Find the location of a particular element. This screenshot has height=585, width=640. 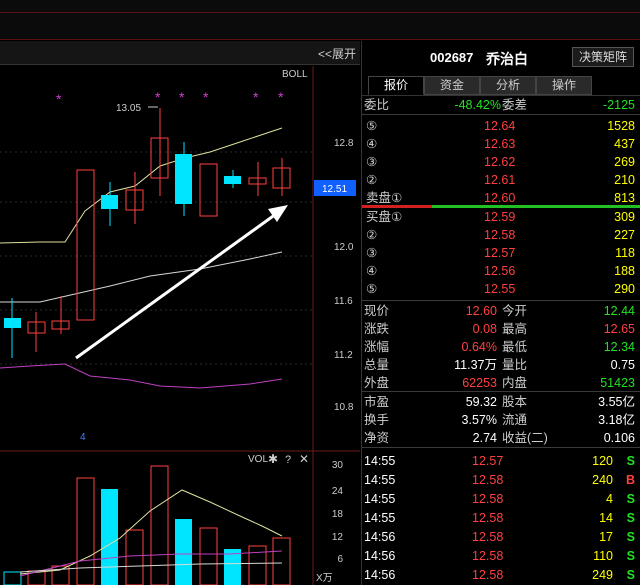

bid-volume: 309 is located at coordinates (624, 217).